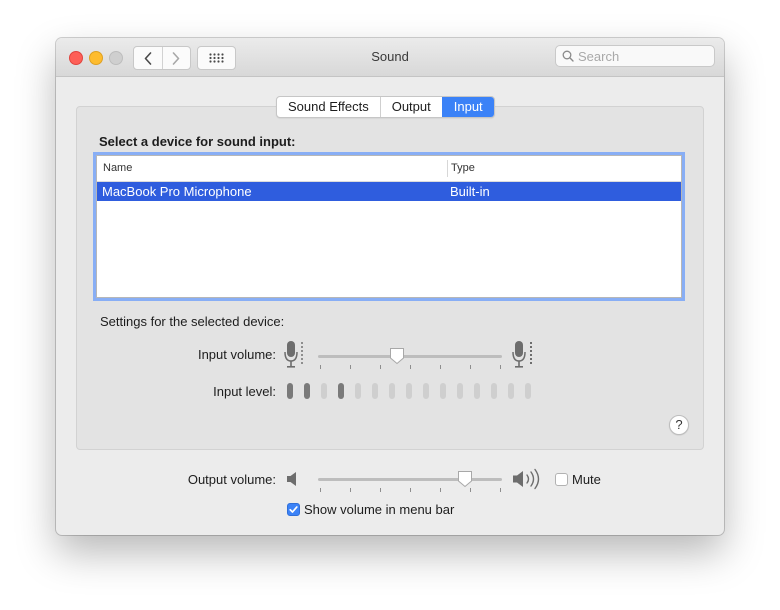 The image size is (780, 610). What do you see at coordinates (389, 191) in the screenshot?
I see `table-row: MacBook Pro Microphone Built-in` at bounding box center [389, 191].